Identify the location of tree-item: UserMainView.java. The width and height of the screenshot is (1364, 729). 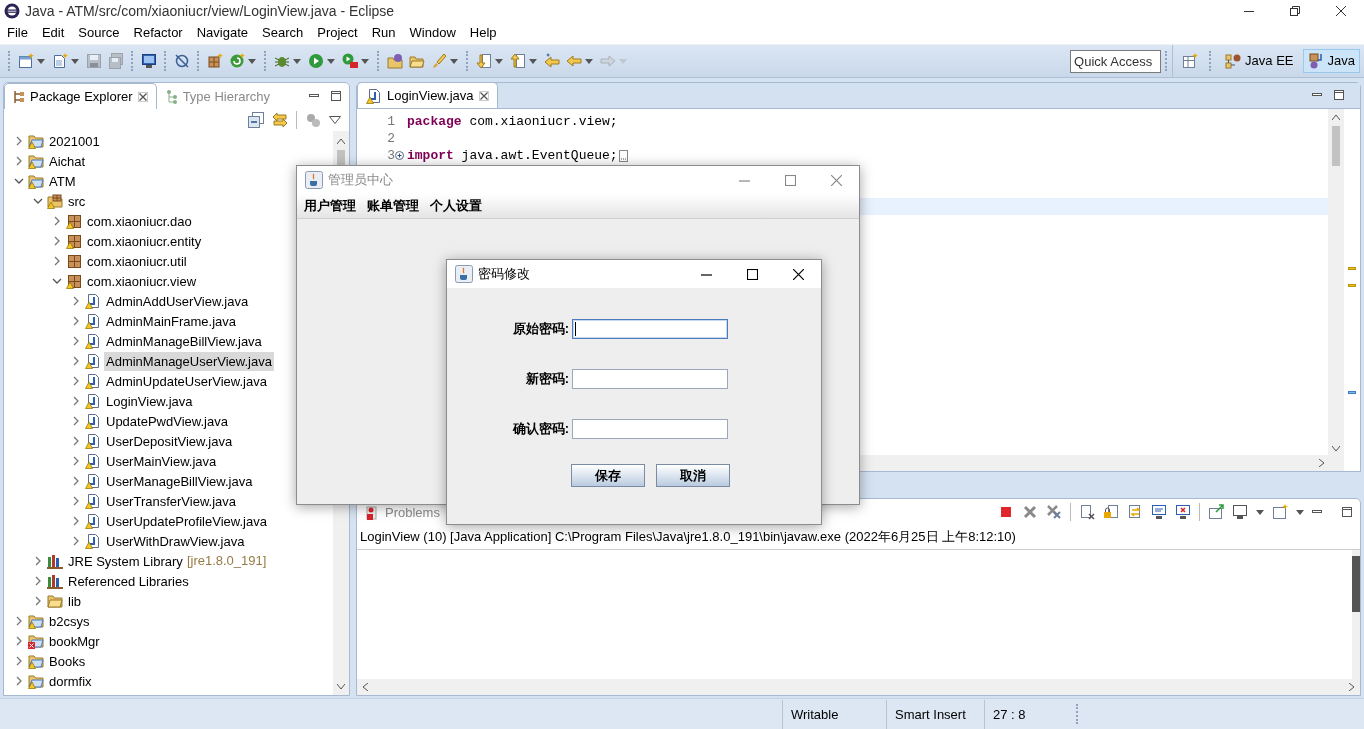
(161, 461).